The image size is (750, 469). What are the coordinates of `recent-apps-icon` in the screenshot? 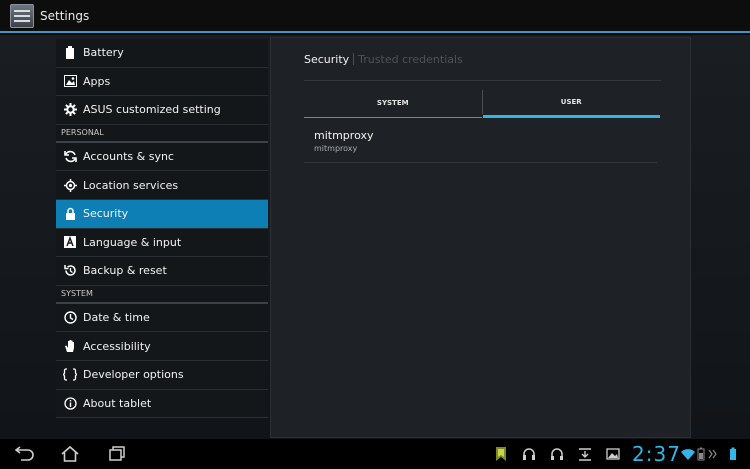 It's located at (117, 453).